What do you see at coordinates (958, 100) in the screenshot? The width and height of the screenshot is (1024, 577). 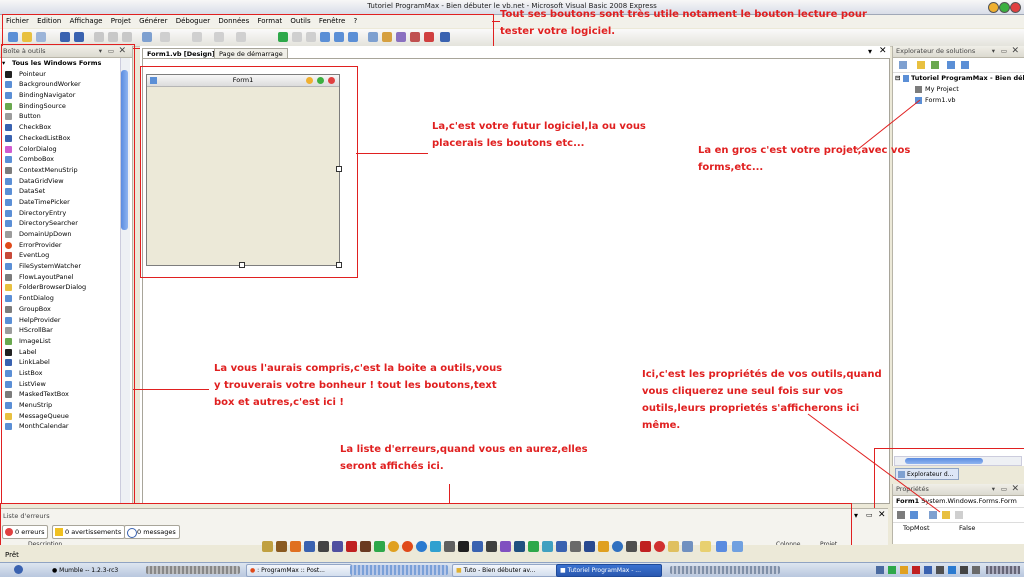 I see `tree-item: Form1.vb` at bounding box center [958, 100].